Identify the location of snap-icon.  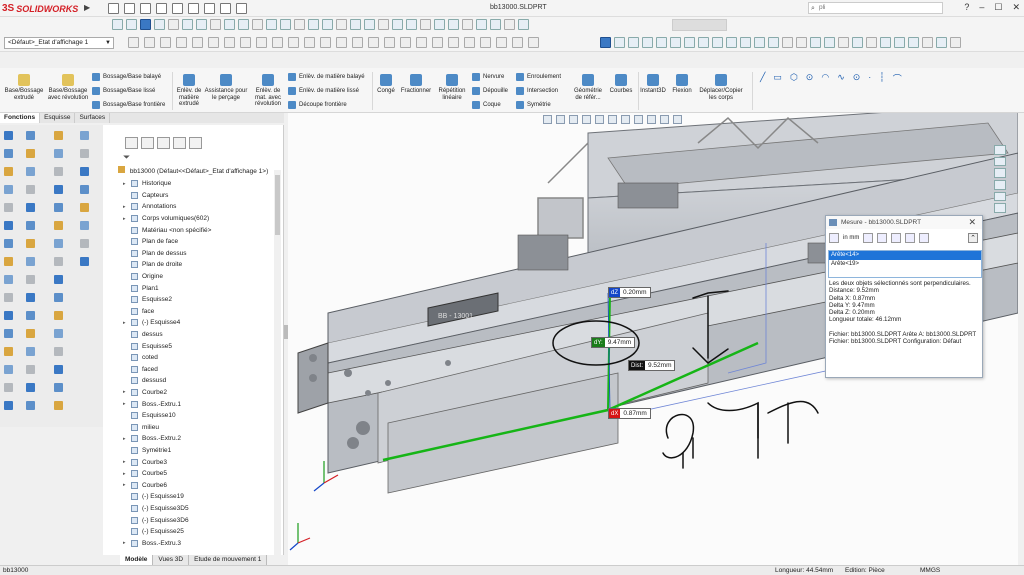
(197, 42).